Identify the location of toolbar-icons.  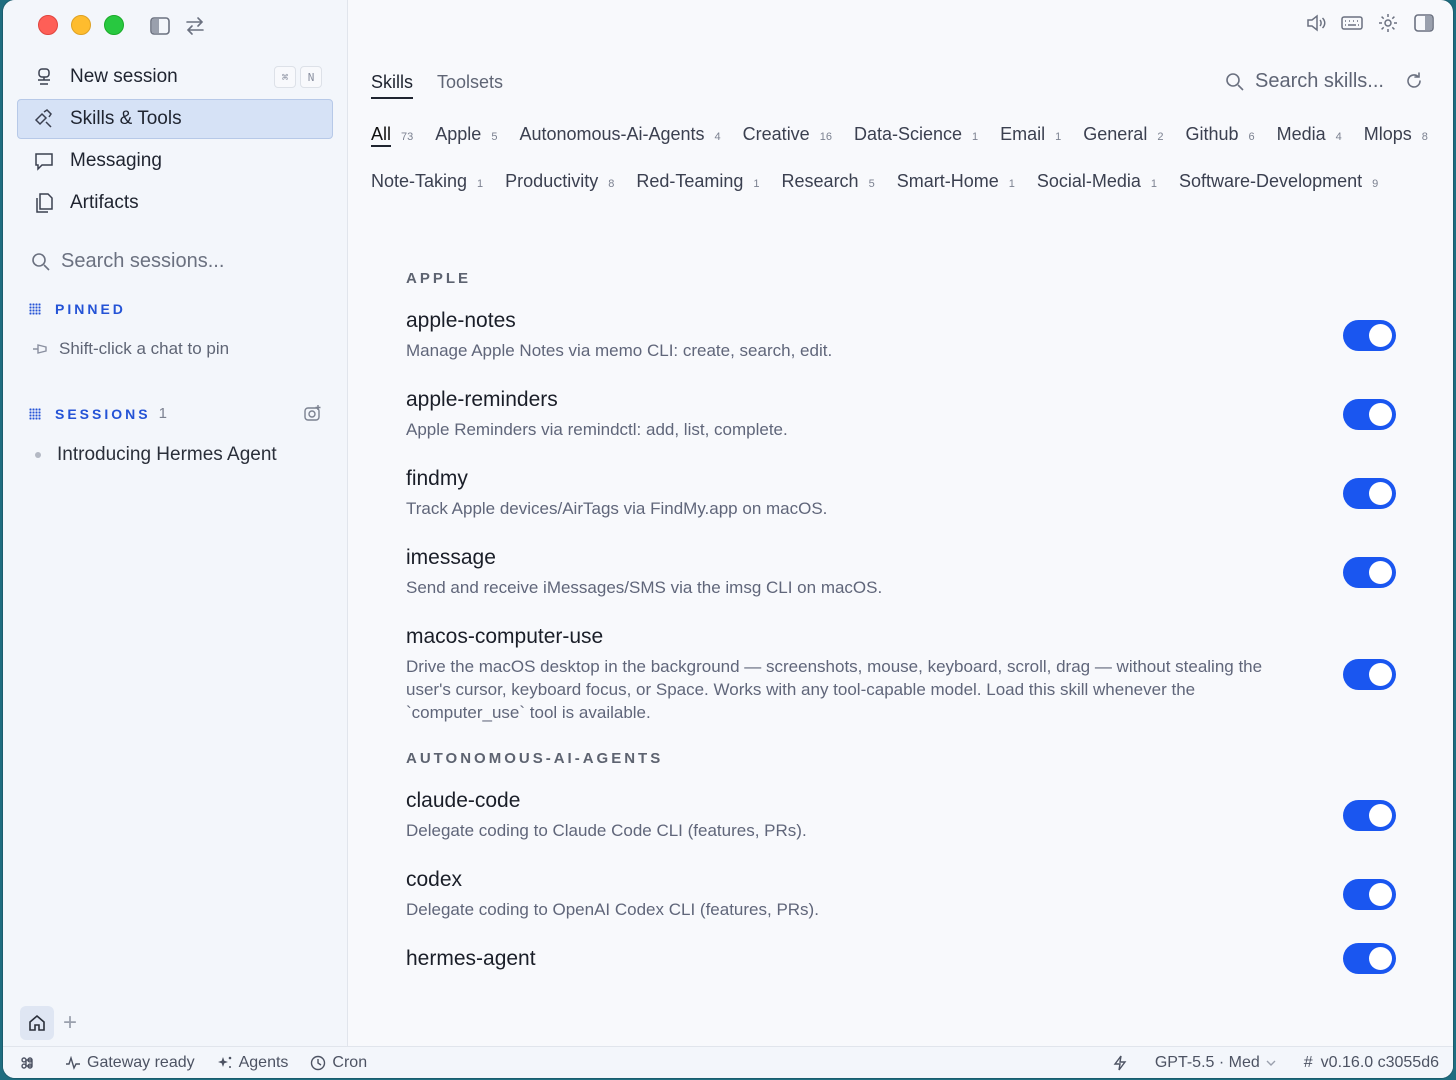
(1370, 23).